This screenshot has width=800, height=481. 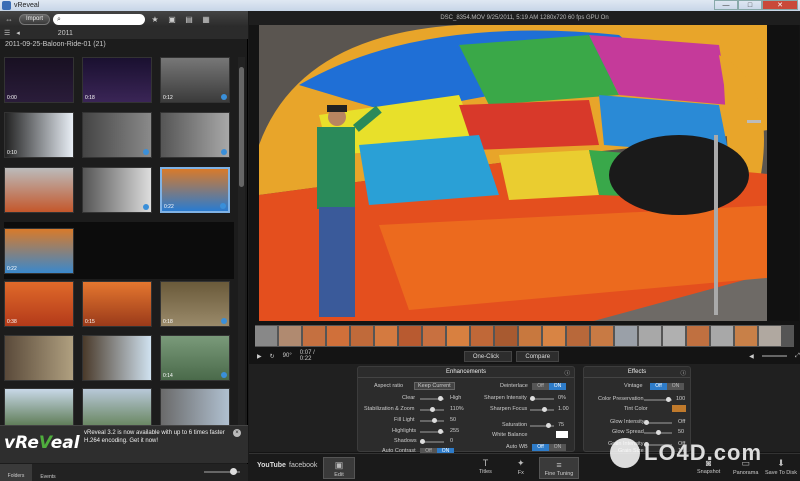 What do you see at coordinates (774, 356) in the screenshot?
I see `volume-slider` at bounding box center [774, 356].